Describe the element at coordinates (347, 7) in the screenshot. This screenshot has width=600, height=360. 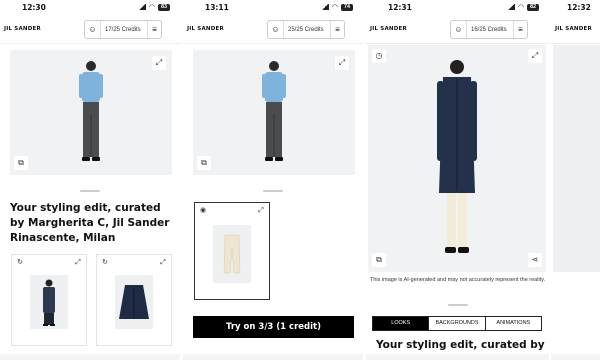
I see `battery-icon: 74` at that location.